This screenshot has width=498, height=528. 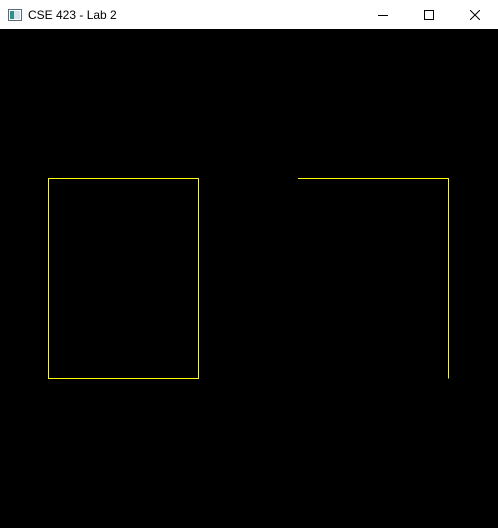 I want to click on window-controls, so click(x=429, y=14).